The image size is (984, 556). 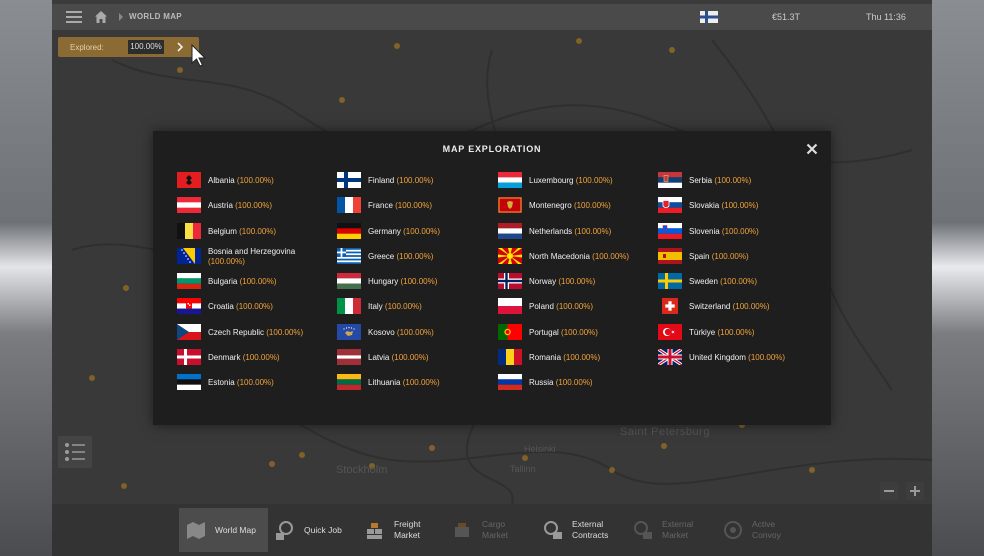 I want to click on country-name: Italy, so click(x=375, y=307).